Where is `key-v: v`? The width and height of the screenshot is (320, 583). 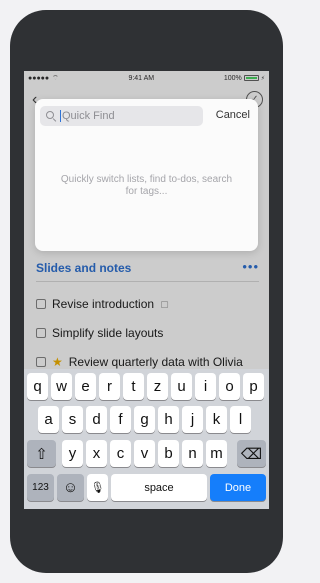 key-v: v is located at coordinates (144, 453).